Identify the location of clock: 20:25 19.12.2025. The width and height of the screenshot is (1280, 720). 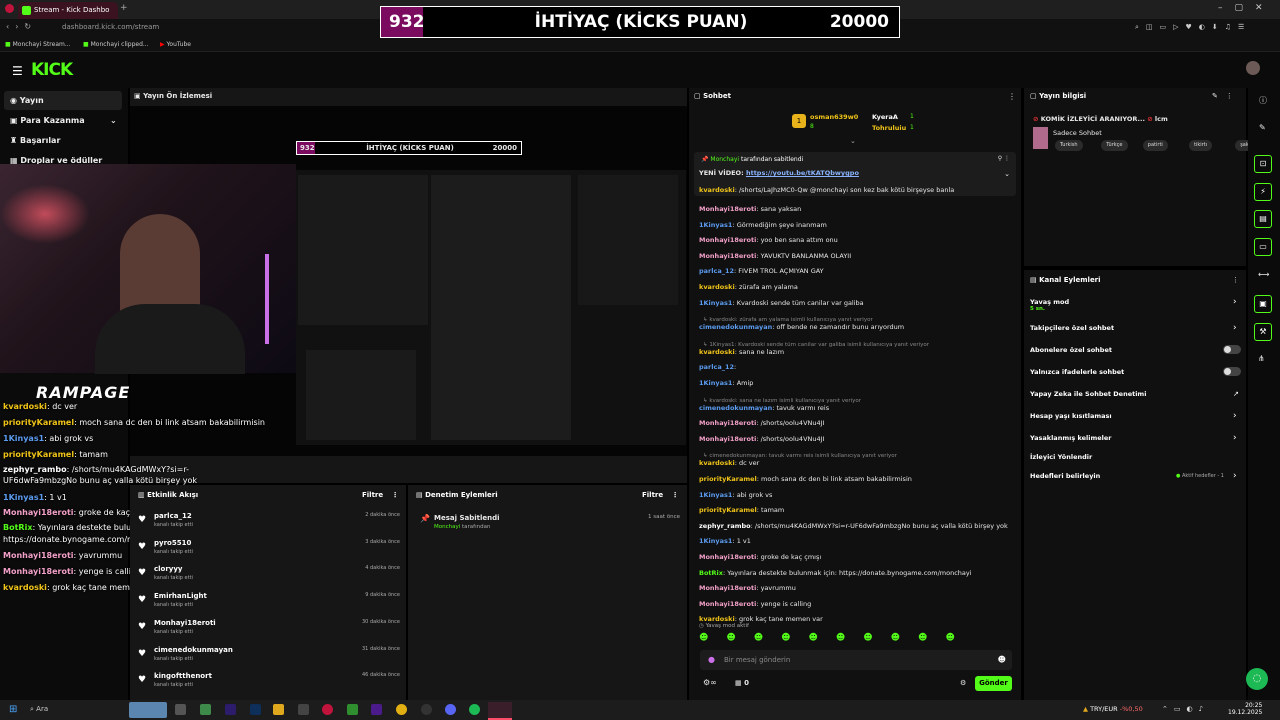
(1245, 709).